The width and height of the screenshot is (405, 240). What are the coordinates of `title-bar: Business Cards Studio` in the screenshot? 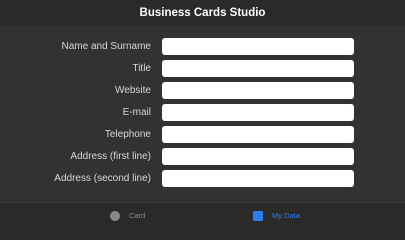 It's located at (202, 13).